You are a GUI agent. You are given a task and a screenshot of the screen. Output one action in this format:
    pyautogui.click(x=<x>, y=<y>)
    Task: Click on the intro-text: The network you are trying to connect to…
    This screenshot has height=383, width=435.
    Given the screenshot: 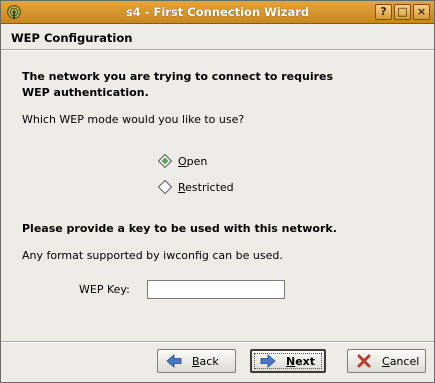 What is the action you would take?
    pyautogui.click(x=178, y=84)
    